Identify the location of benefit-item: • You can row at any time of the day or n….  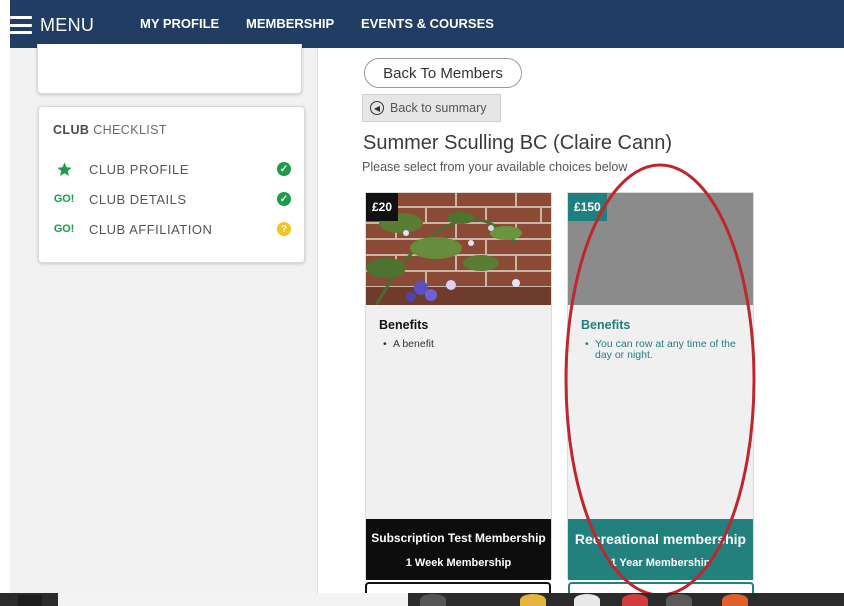
(660, 349).